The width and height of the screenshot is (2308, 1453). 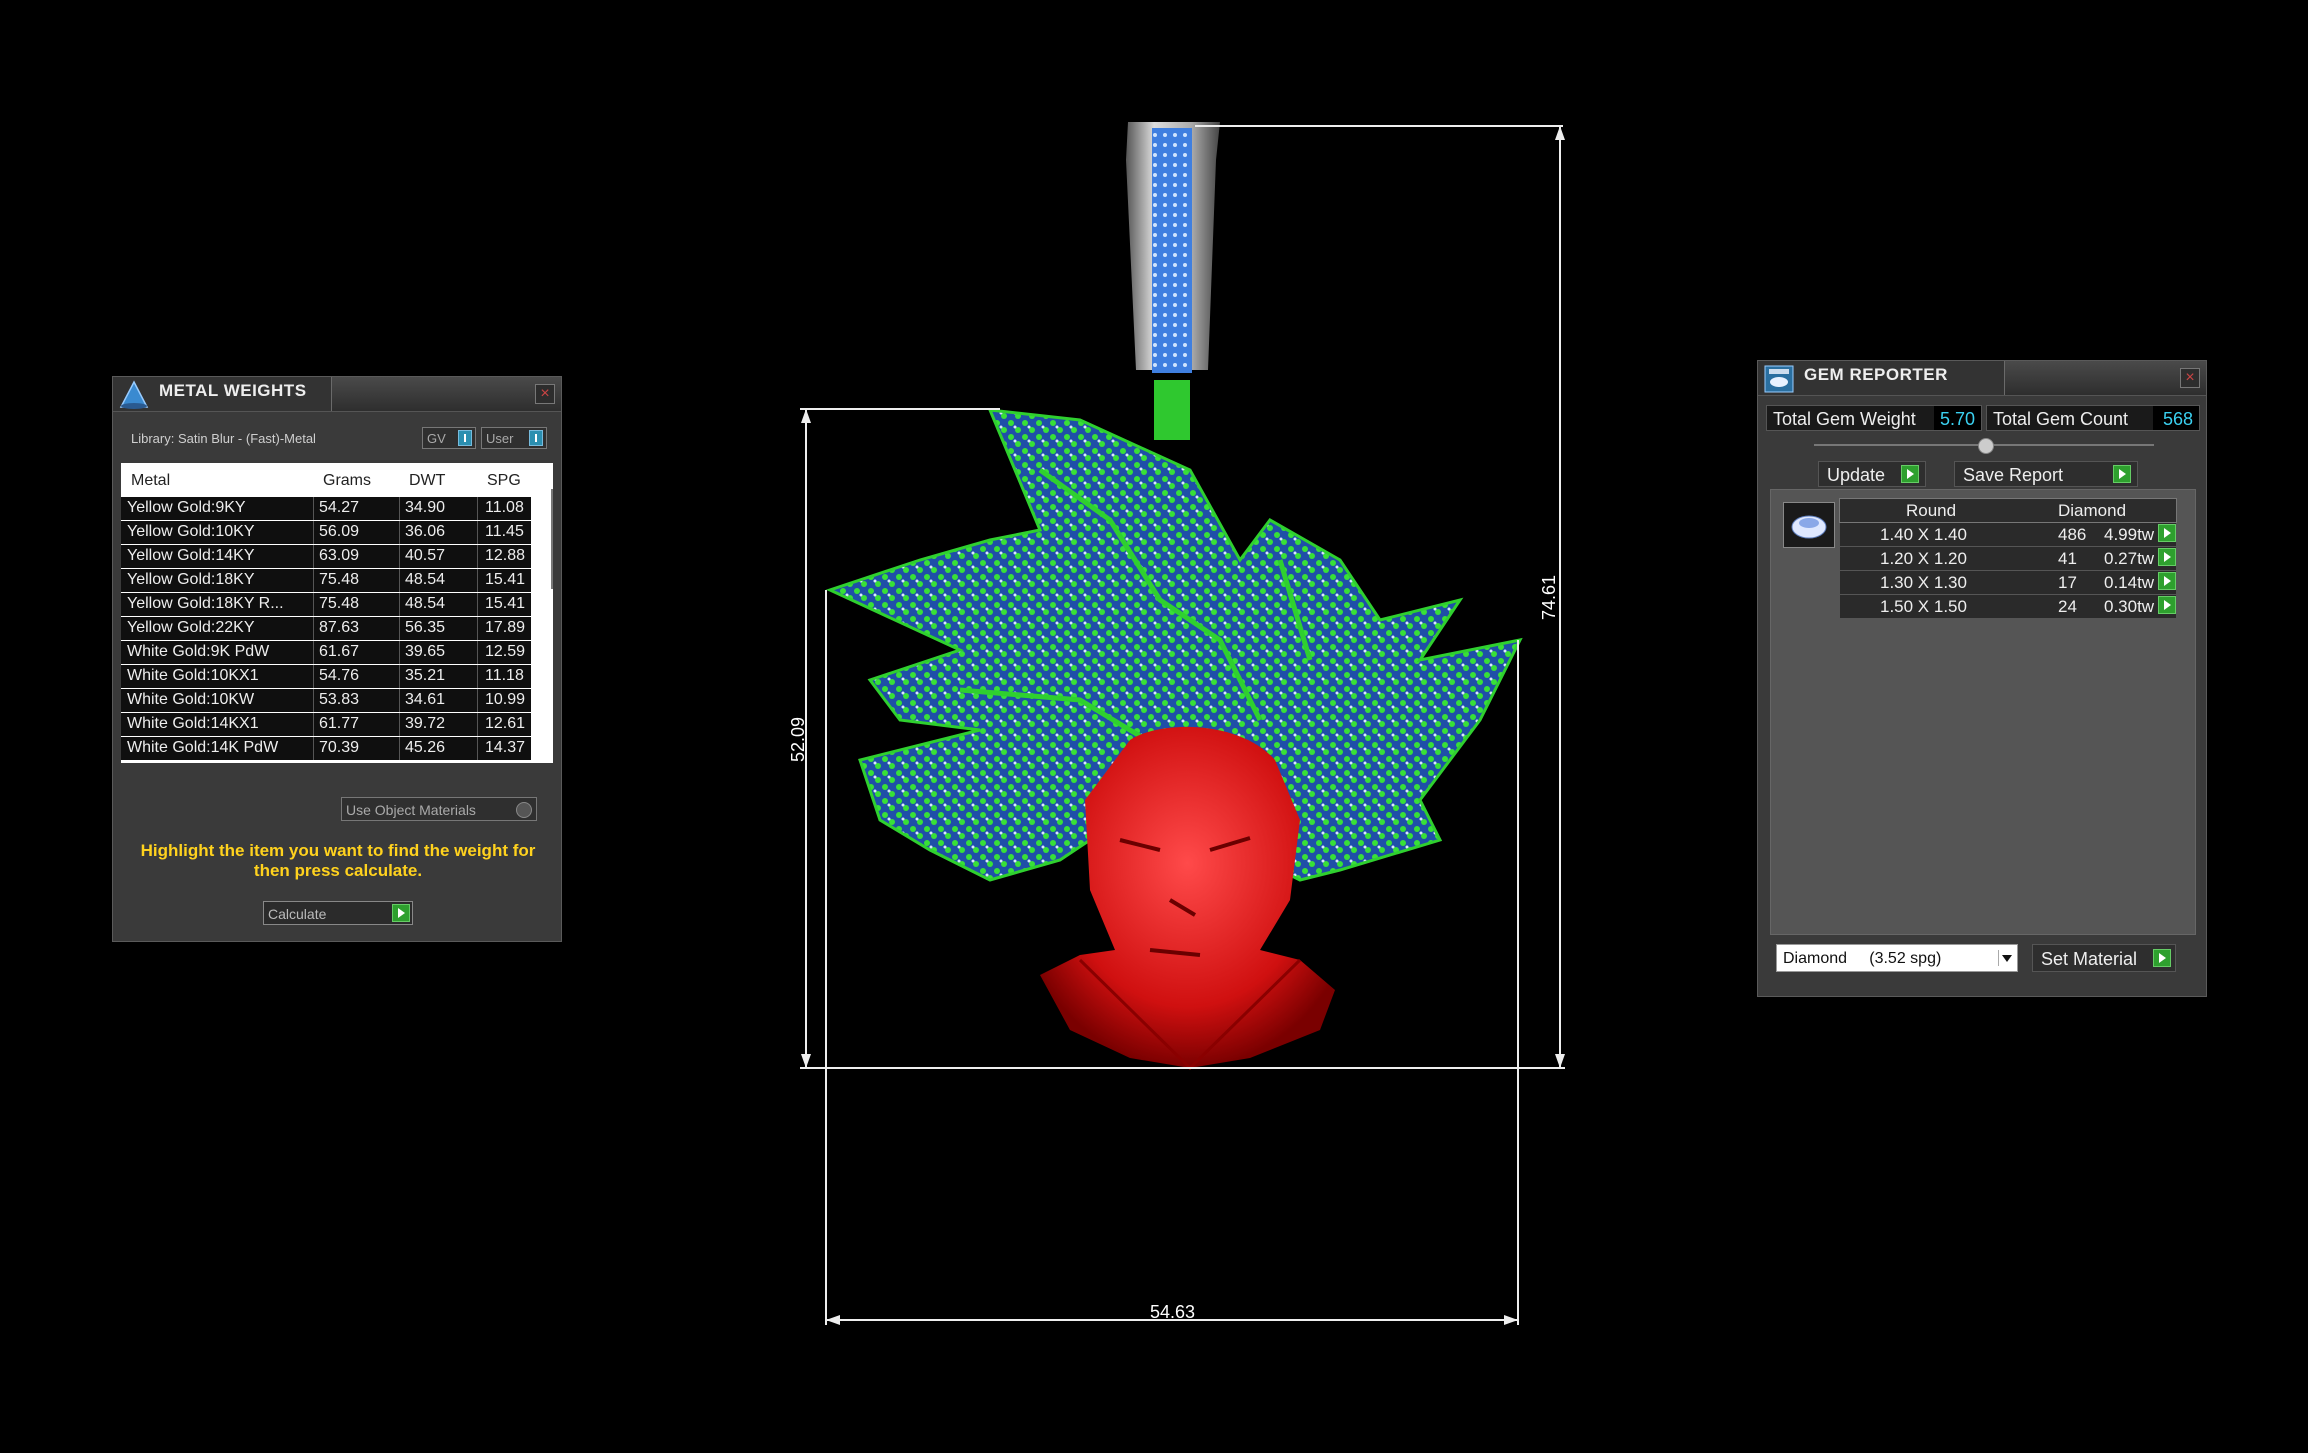 What do you see at coordinates (326, 676) in the screenshot?
I see `table-row: White Gold:10KX1 54.76 35.21 11.18` at bounding box center [326, 676].